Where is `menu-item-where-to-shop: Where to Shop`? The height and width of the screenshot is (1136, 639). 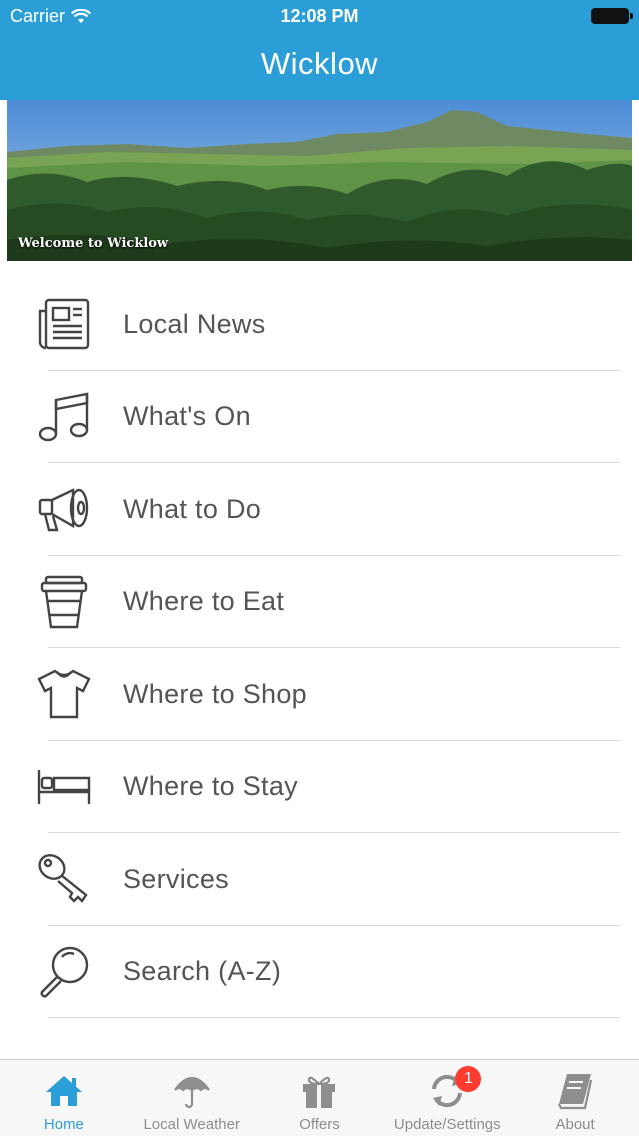
menu-item-where-to-shop: Where to Shop is located at coordinates (319, 694).